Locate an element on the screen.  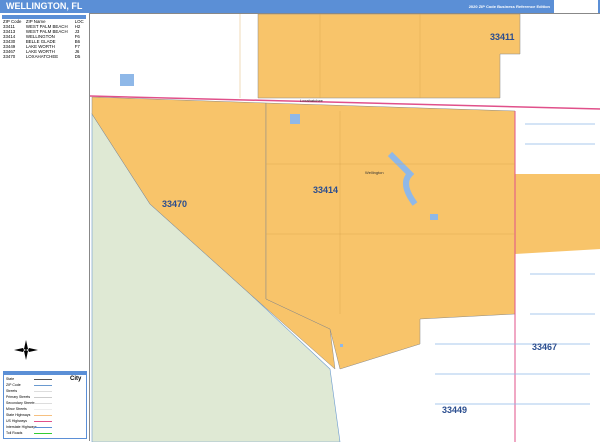
zip-label-33467: 33467 is located at coordinates (544, 347).